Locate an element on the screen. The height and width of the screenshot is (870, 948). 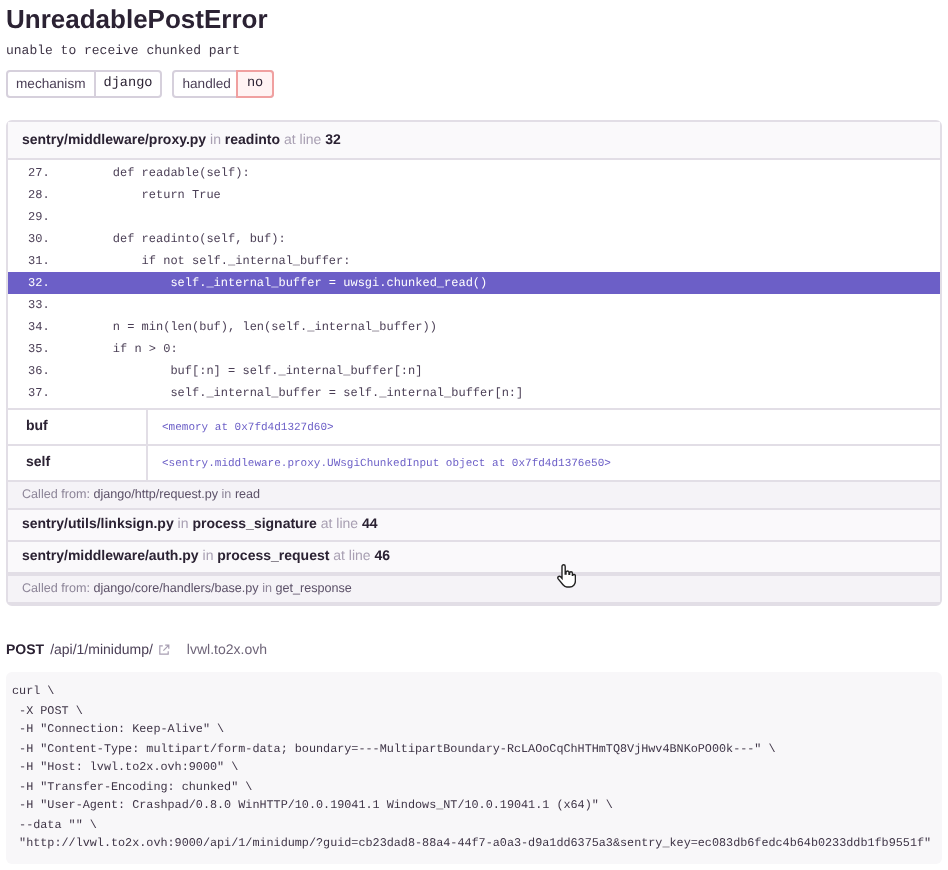
hand-cursor-icon is located at coordinates (566, 576).